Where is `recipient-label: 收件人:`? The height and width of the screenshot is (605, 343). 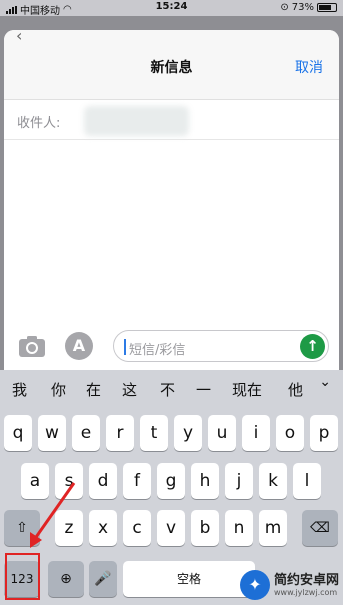 recipient-label: 收件人: is located at coordinates (39, 123).